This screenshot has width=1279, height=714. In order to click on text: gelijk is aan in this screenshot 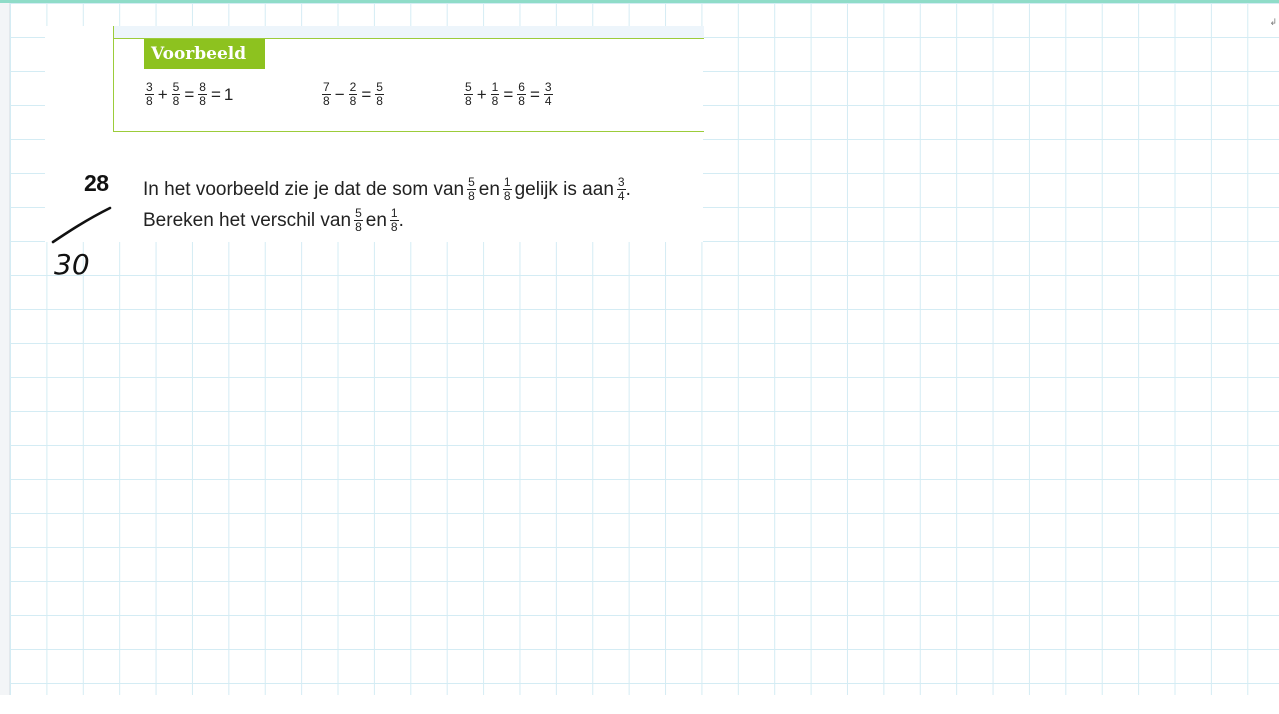, I will do `click(564, 189)`.